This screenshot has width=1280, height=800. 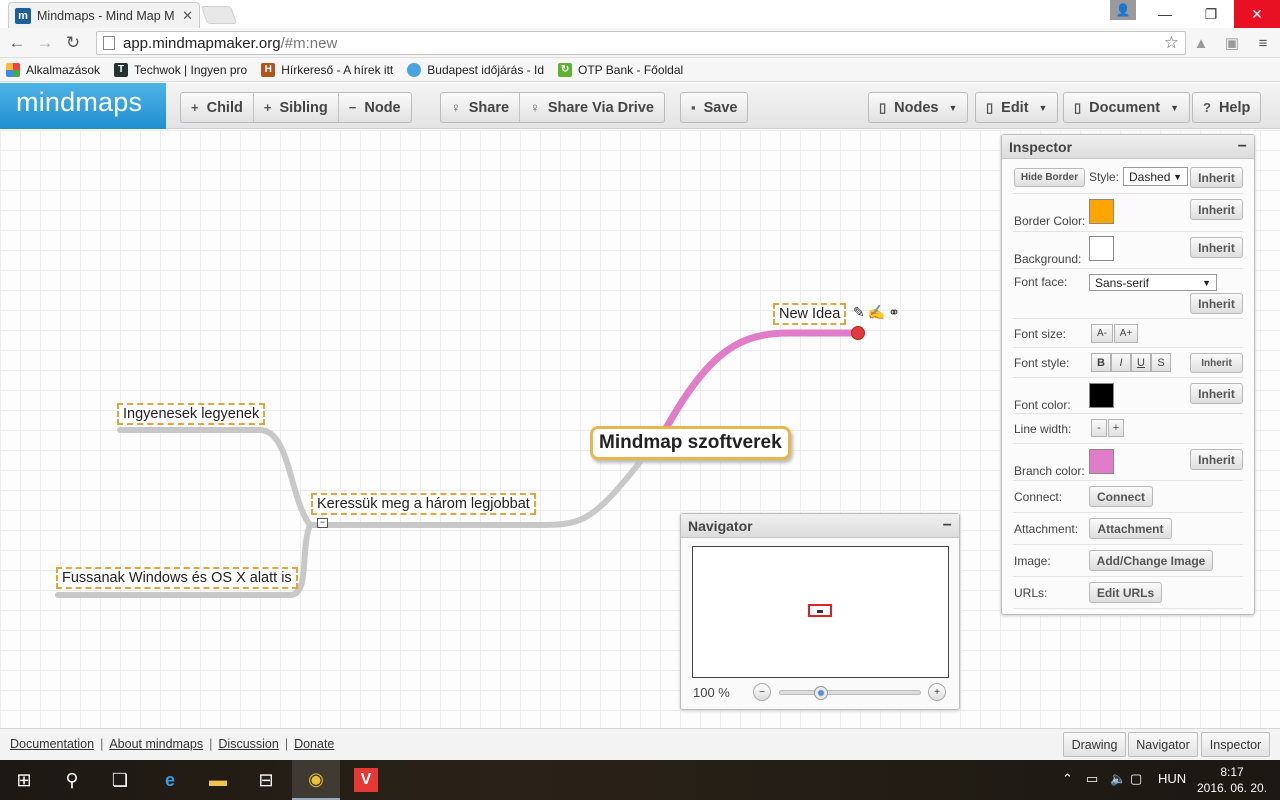 What do you see at coordinates (177, 578) in the screenshot?
I see `node-fussanak: Fussanak Windows és OS X alatt is` at bounding box center [177, 578].